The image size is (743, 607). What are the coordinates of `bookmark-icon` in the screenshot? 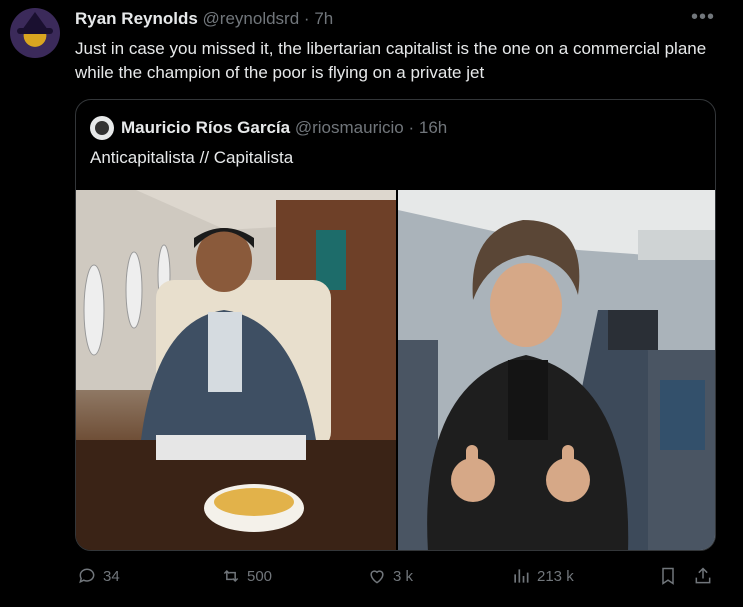 It's located at (668, 576).